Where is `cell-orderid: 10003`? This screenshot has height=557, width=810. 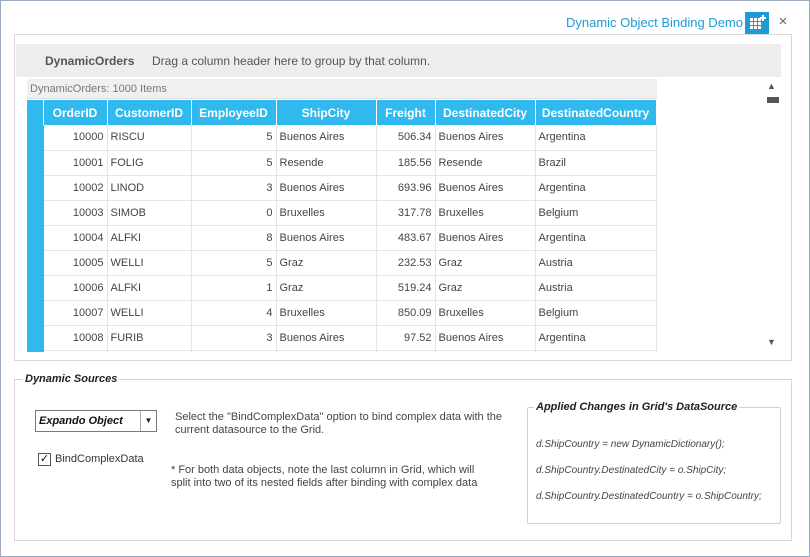 cell-orderid: 10003 is located at coordinates (75, 213).